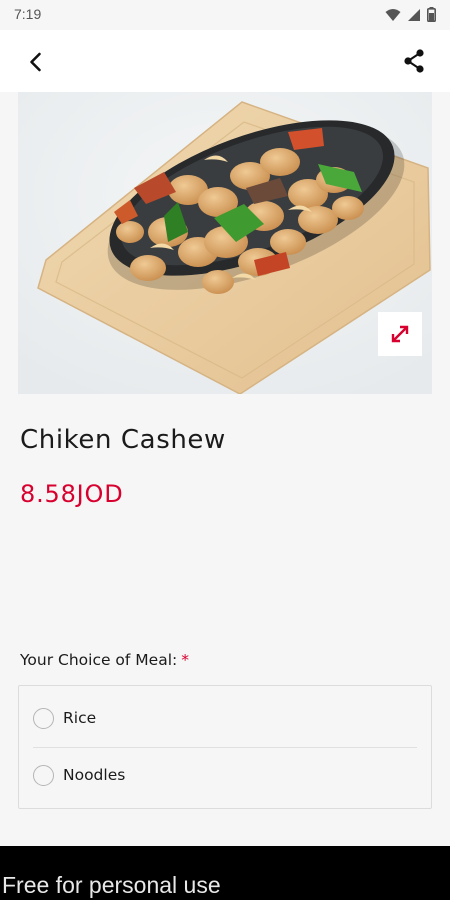  Describe the element at coordinates (226, 718) in the screenshot. I see `option-rice: Rice` at that location.